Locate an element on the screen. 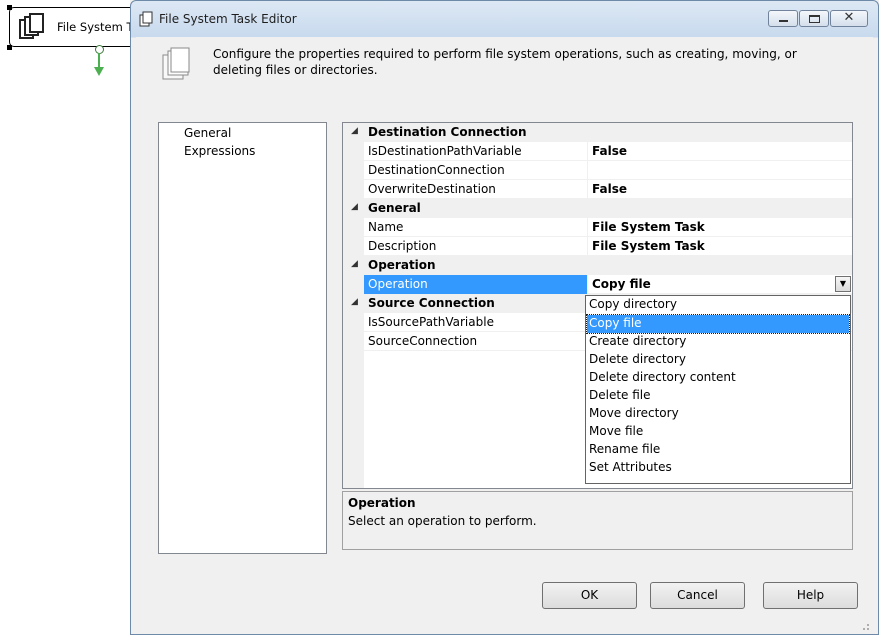 The image size is (879, 635). property-row-operation: Operation Copy file ▼ is located at coordinates (597, 284).